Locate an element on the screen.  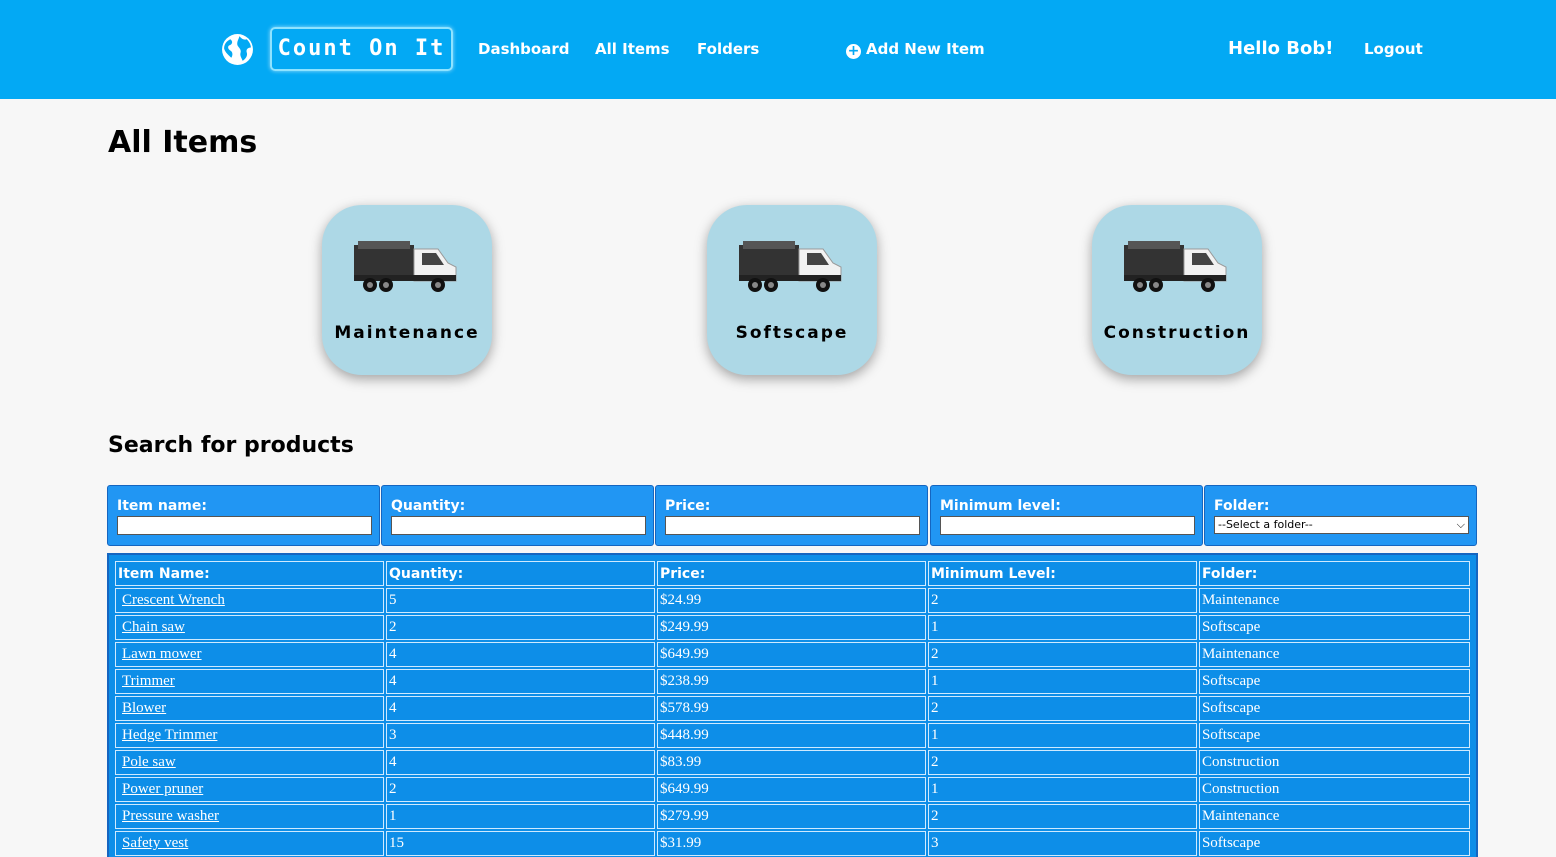
quantity-input is located at coordinates (518, 525).